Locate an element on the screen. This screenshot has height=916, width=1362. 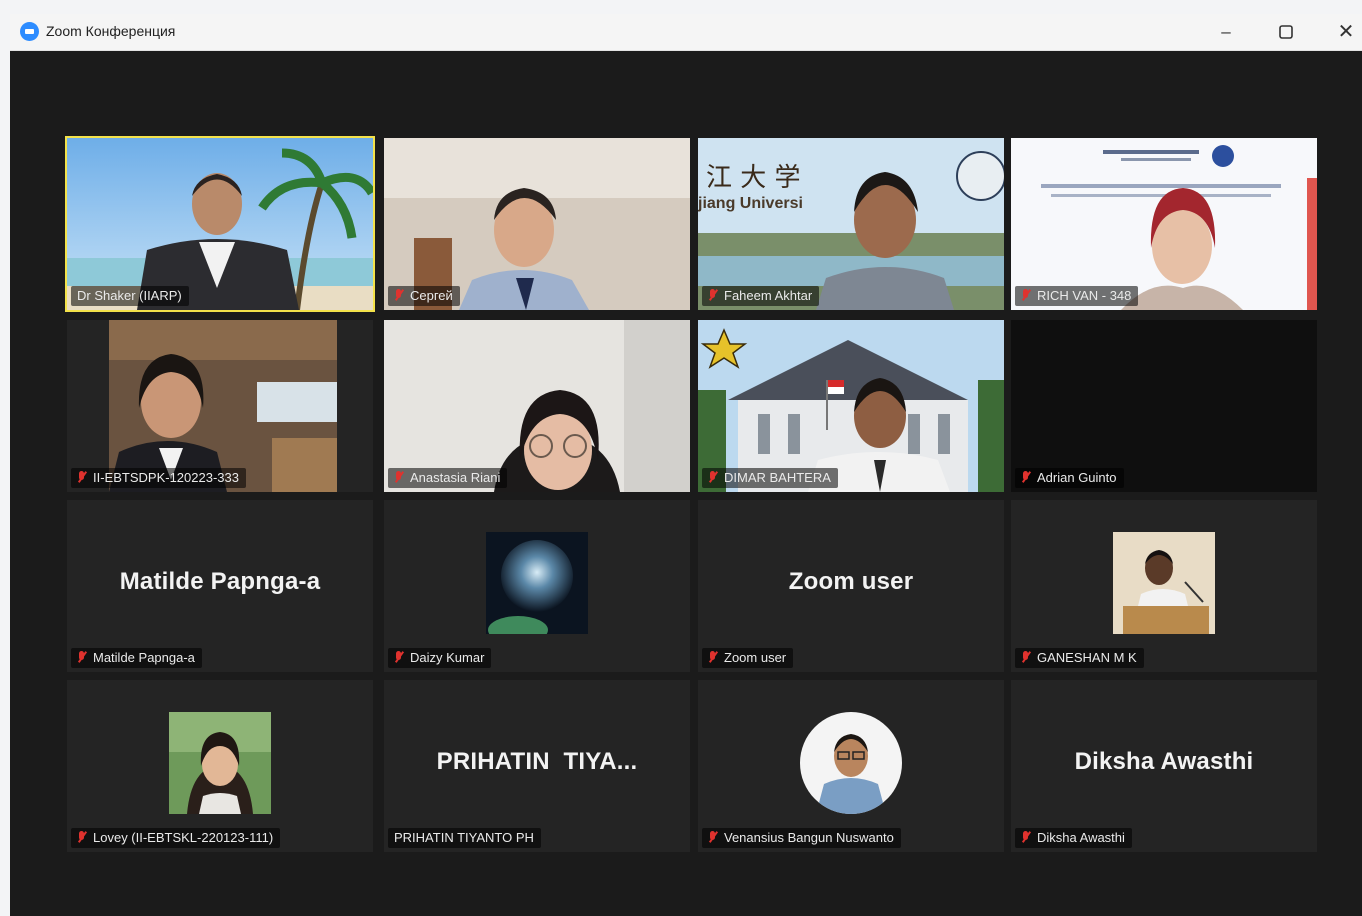
video-tile-matilde-papnga-a: Matilde Papnga-a Matilde Papnga-a is located at coordinates (220, 586).